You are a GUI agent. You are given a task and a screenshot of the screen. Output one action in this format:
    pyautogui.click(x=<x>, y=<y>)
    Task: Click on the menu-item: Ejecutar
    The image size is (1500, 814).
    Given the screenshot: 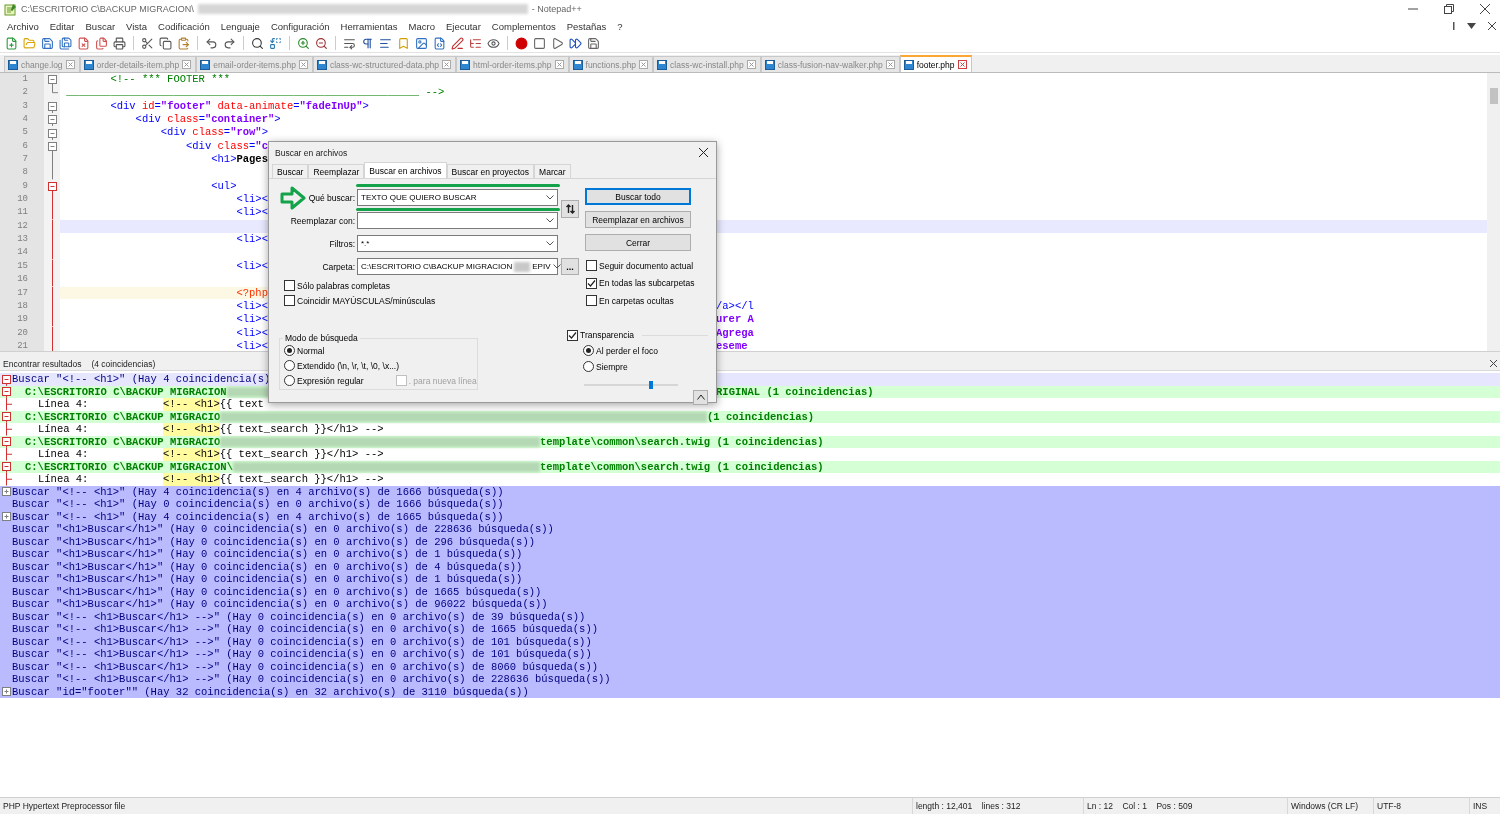 What is the action you would take?
    pyautogui.click(x=463, y=26)
    